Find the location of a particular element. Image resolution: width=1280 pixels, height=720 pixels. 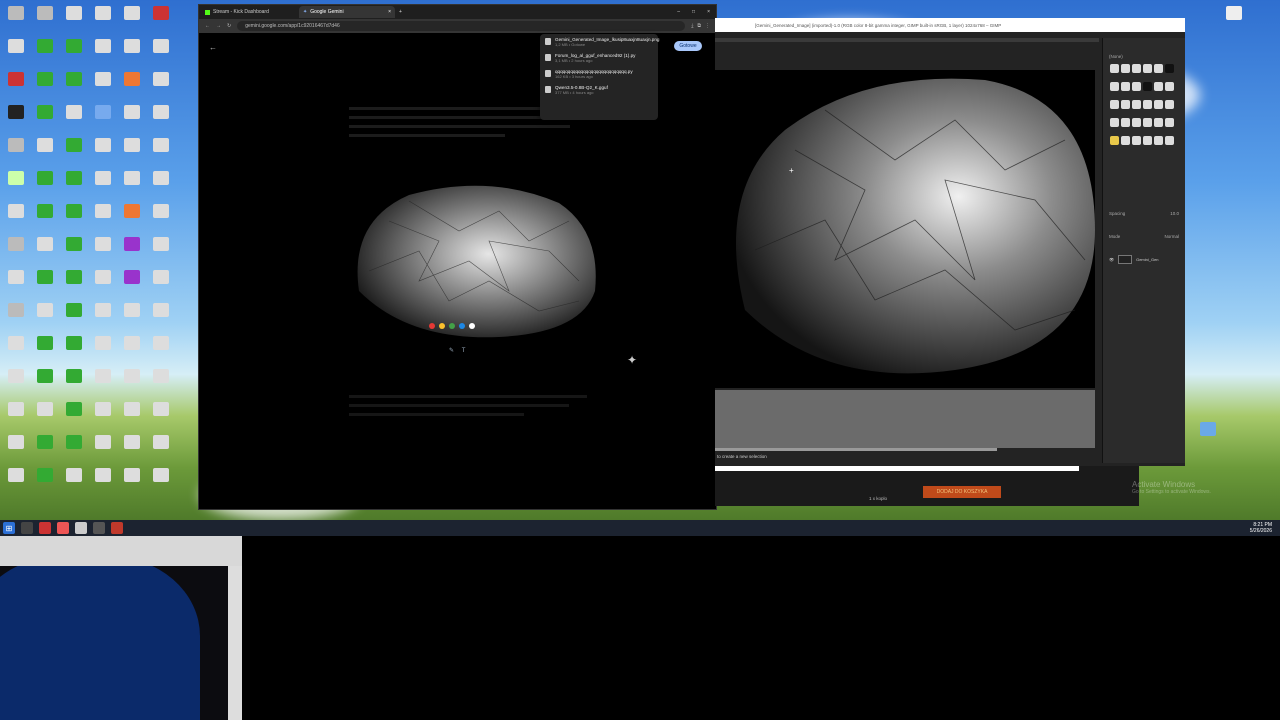

visibility-icon: 👁 is located at coordinates (1111, 259).